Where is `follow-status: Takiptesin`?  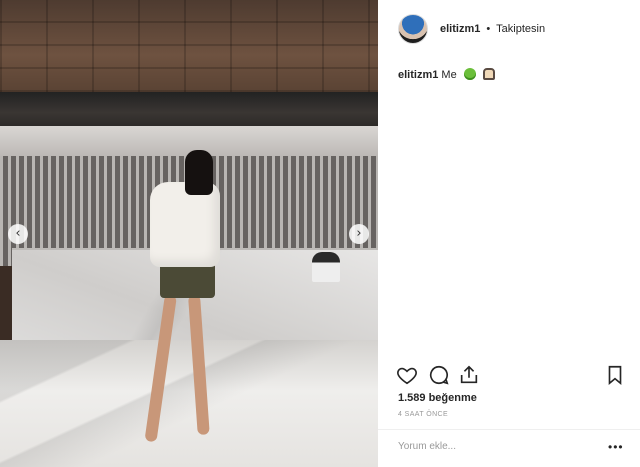
follow-status: Takiptesin is located at coordinates (520, 29).